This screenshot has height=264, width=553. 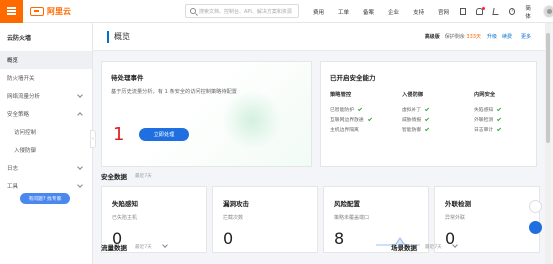 What do you see at coordinates (114, 177) in the screenshot?
I see `security-section-title: 安全数据` at bounding box center [114, 177].